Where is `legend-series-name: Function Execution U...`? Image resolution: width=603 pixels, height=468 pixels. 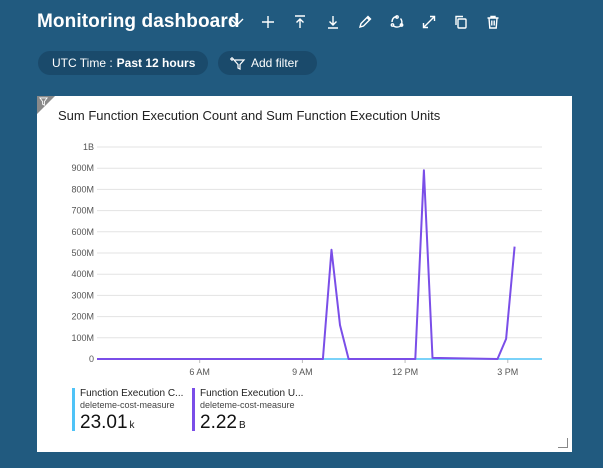 legend-series-name: Function Execution U... is located at coordinates (252, 393).